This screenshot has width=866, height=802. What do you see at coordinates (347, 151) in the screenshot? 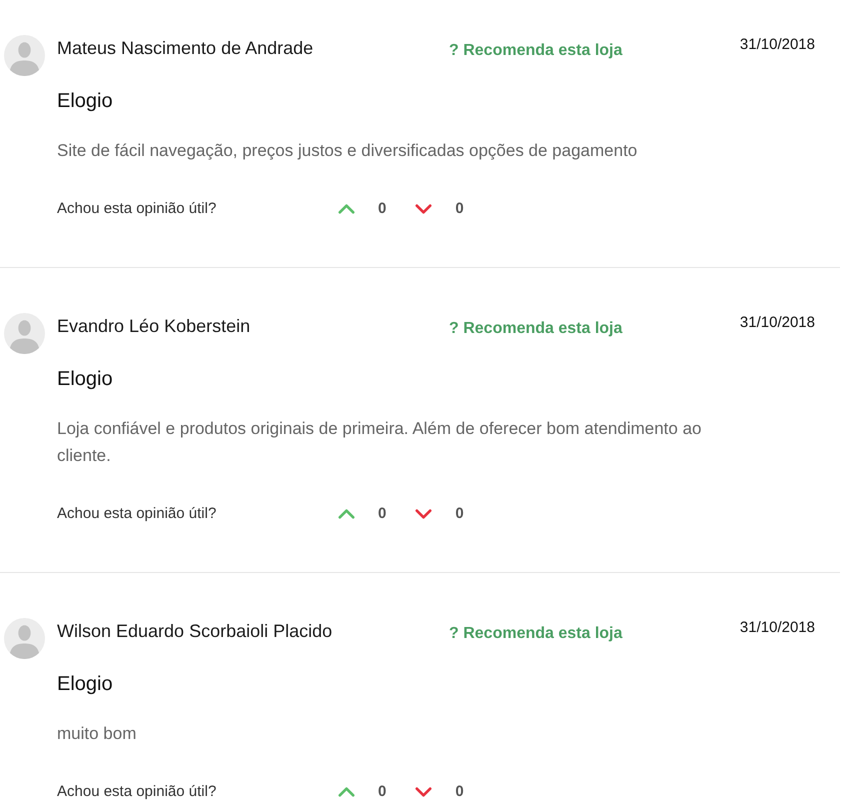
I see `review-text: Site de fácil navegação, preços justos e diversificadas opções de pagamento` at bounding box center [347, 151].